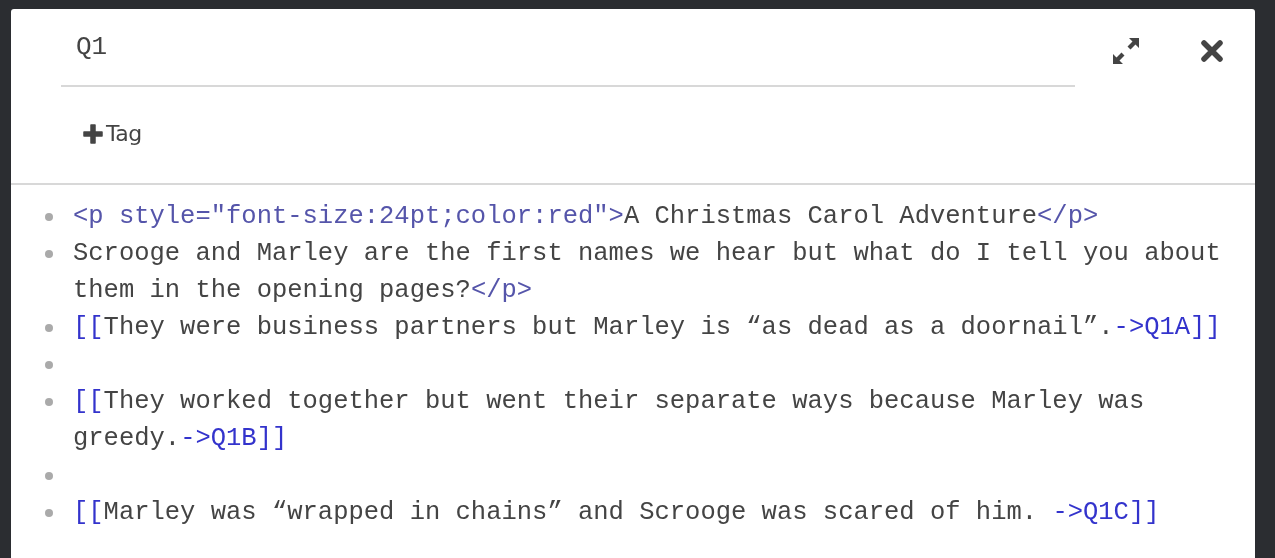 The width and height of the screenshot is (1275, 558). What do you see at coordinates (1212, 51) in the screenshot?
I see `close-icon` at bounding box center [1212, 51].